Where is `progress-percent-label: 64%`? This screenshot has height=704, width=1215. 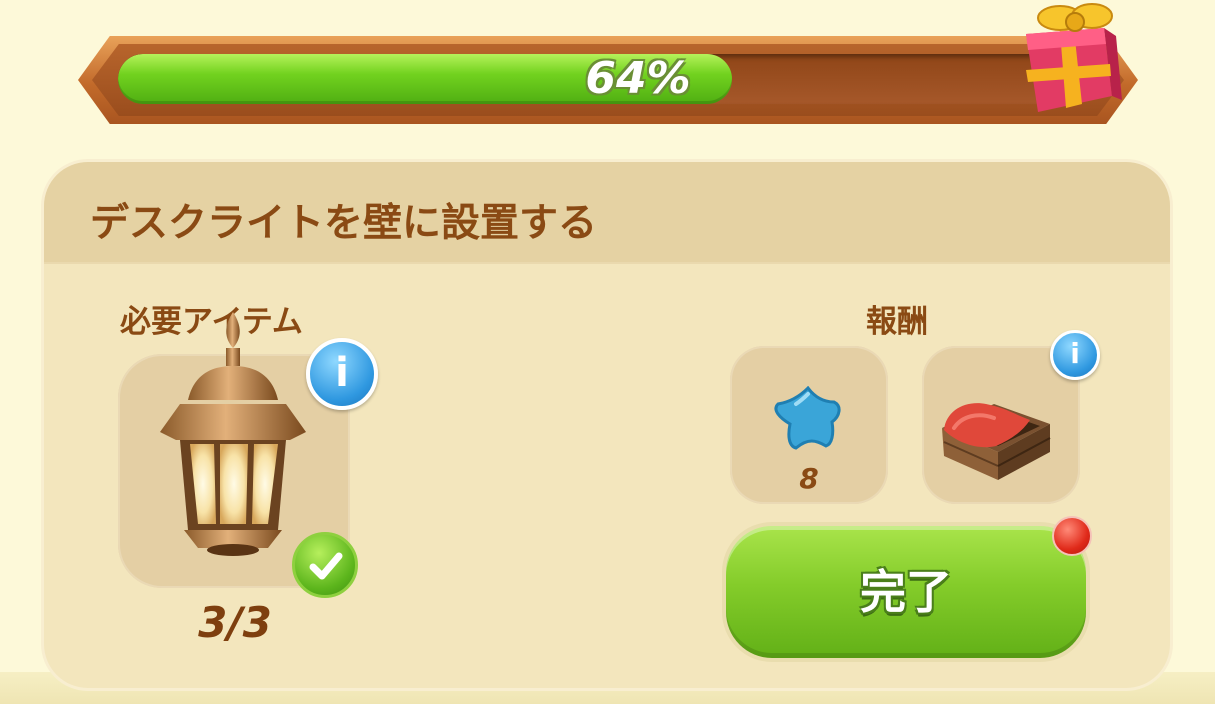
progress-percent-label: 64% is located at coordinates (638, 78).